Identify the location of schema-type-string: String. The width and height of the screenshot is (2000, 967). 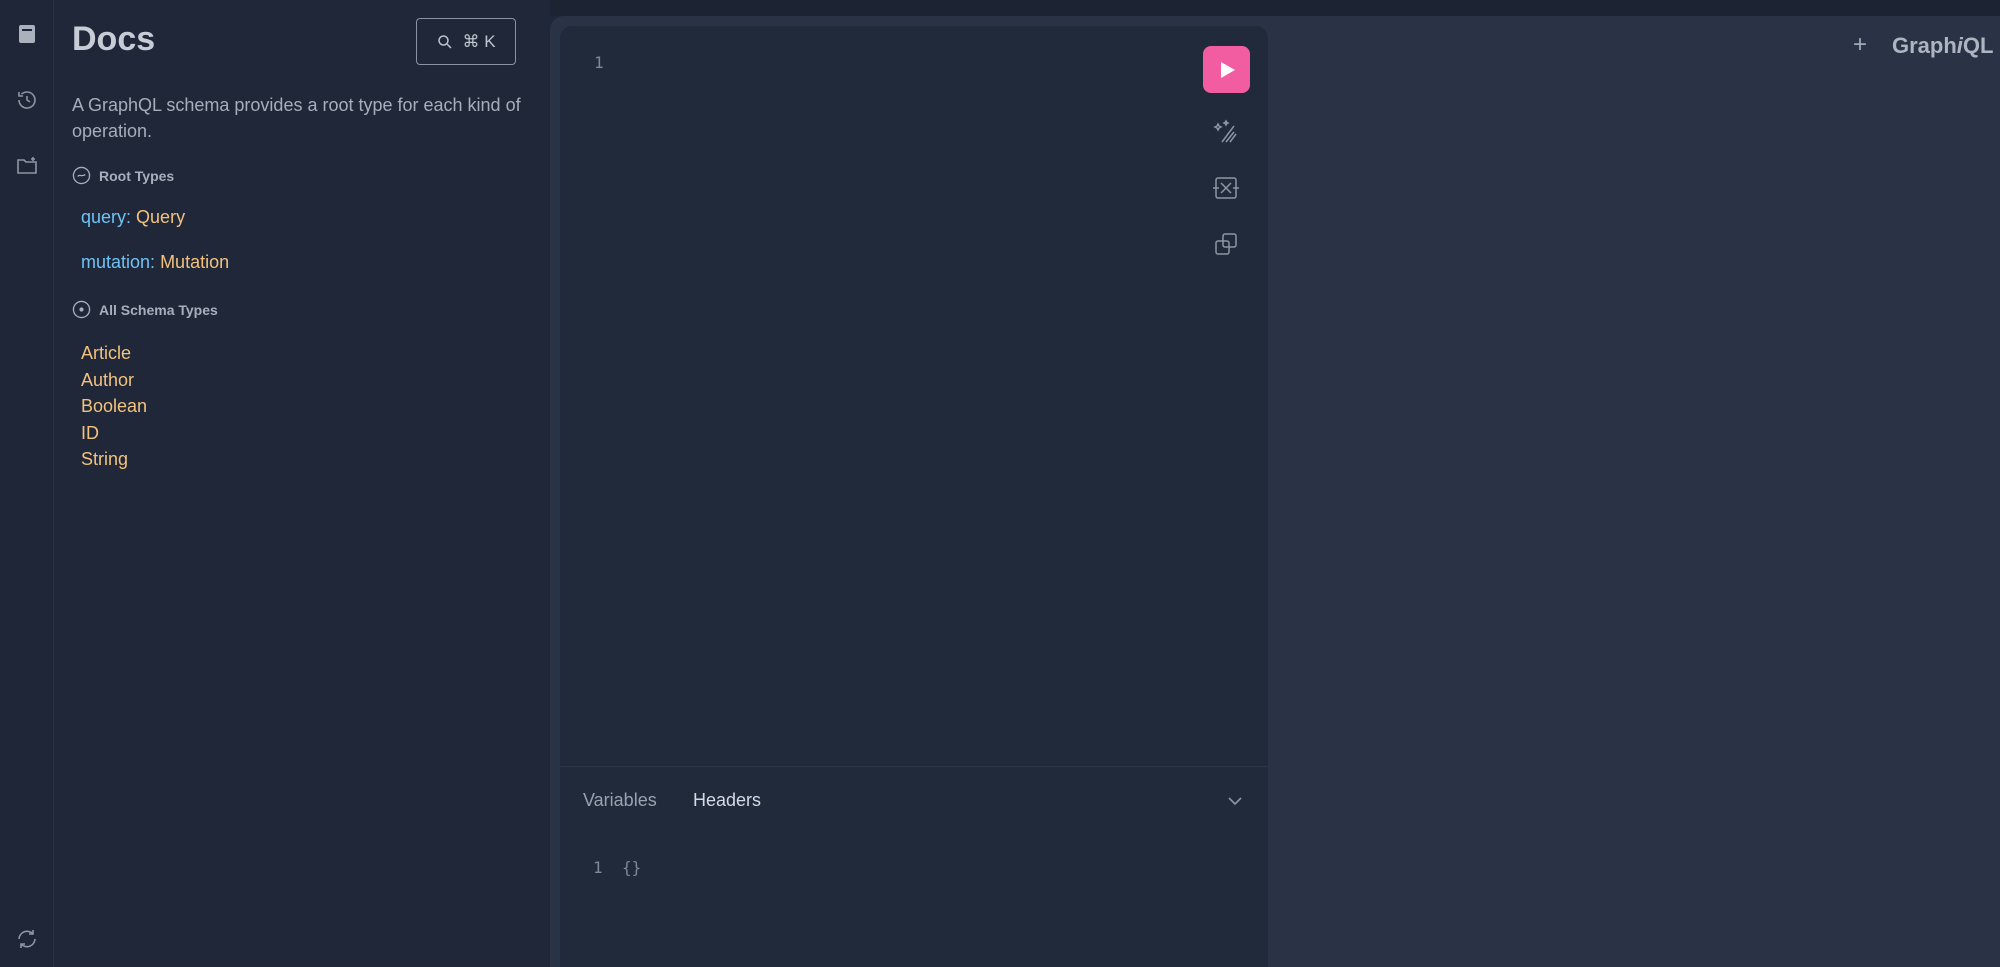
(114, 459).